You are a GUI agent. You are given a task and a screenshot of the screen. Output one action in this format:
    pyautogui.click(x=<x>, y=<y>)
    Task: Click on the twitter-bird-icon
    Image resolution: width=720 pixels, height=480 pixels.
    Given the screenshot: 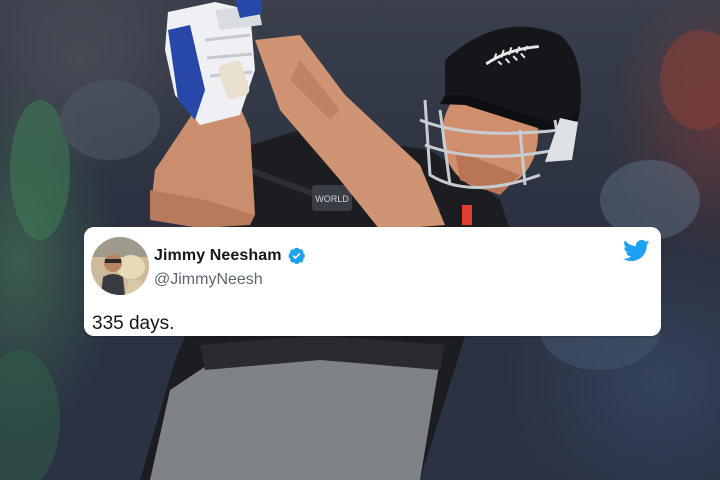 What is the action you would take?
    pyautogui.click(x=636, y=251)
    